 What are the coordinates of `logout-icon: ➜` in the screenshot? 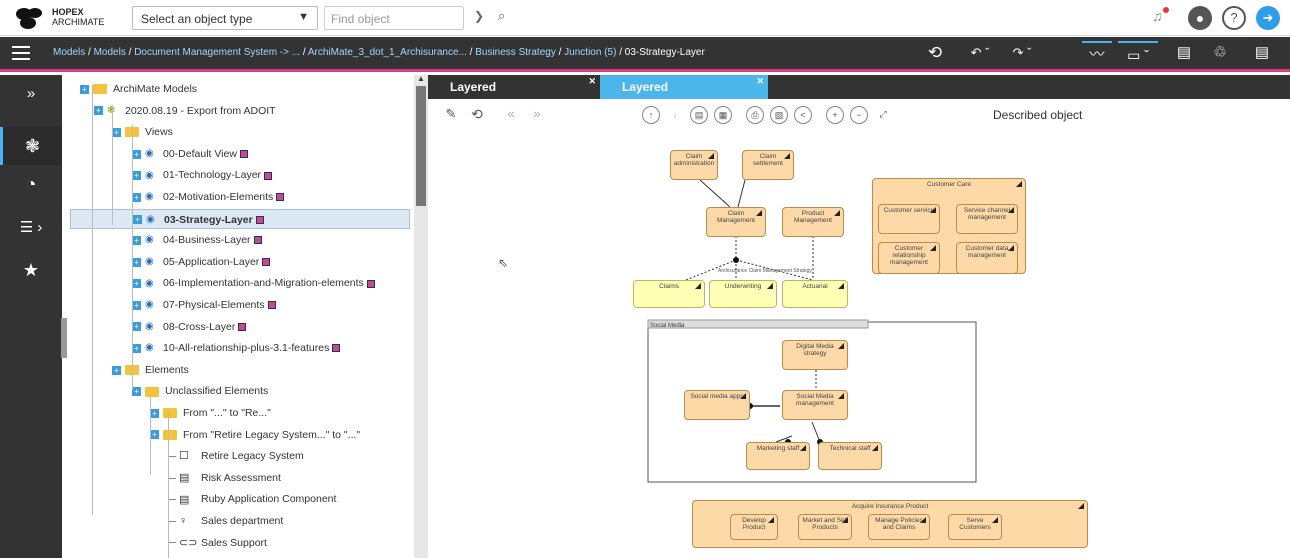 It's located at (1268, 18).